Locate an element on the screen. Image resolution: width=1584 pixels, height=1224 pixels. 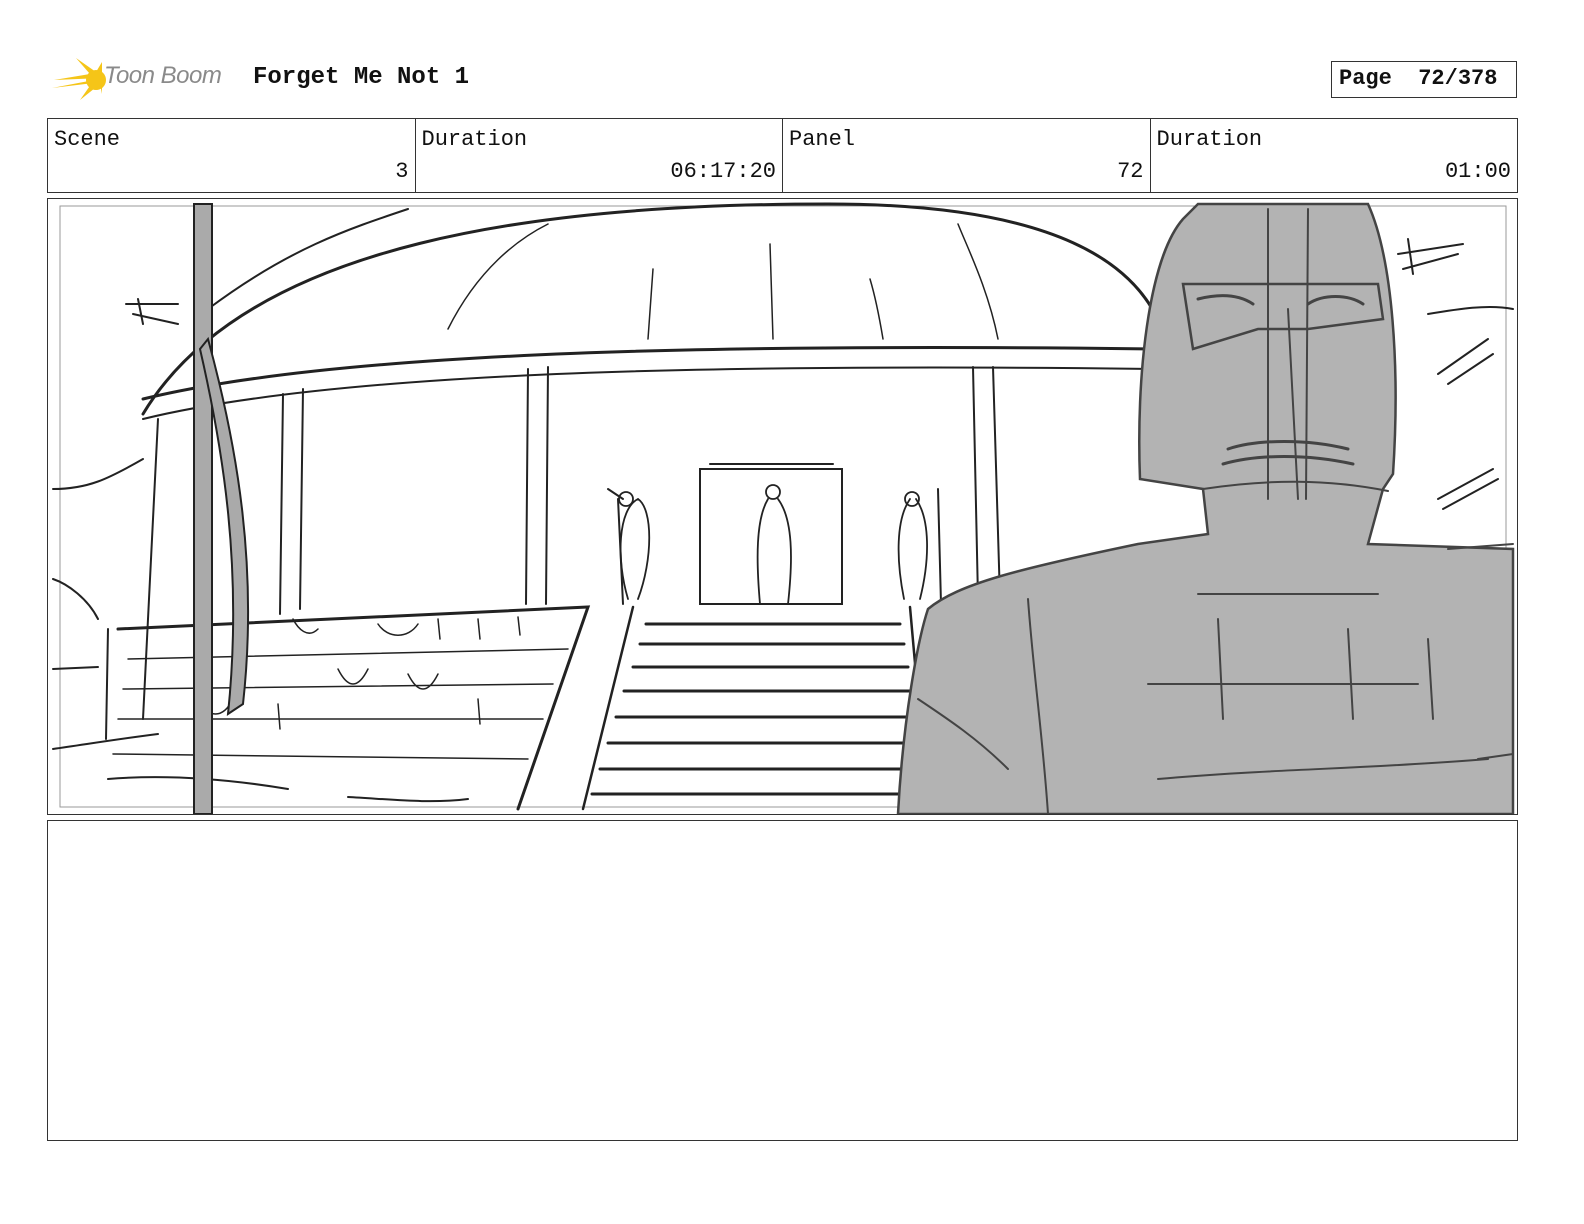
page-label: Page is located at coordinates (1365, 78).